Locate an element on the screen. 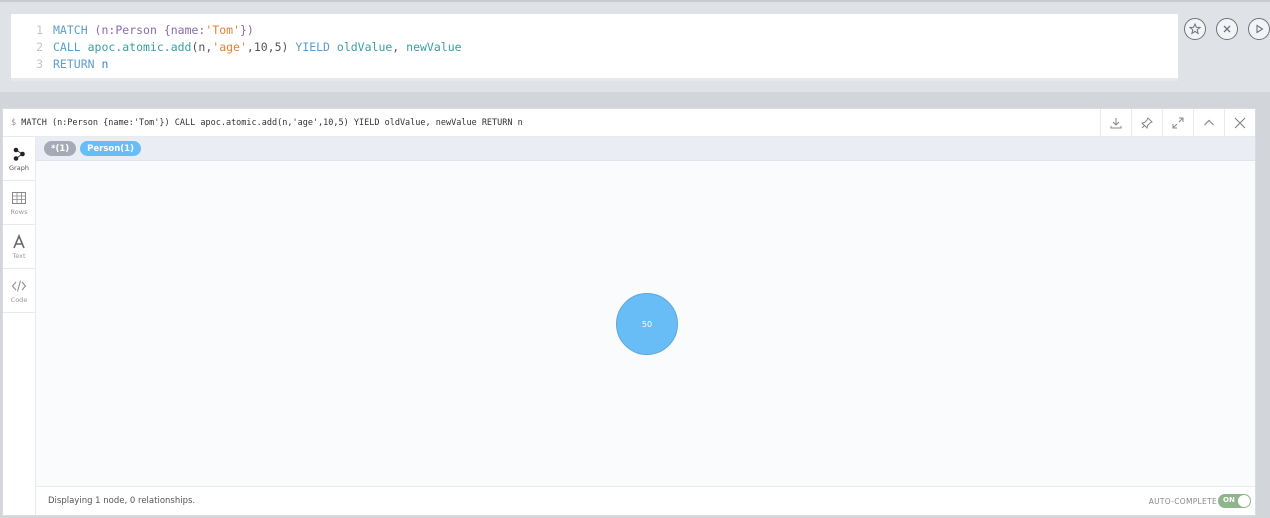  run-query-button is located at coordinates (1259, 29).